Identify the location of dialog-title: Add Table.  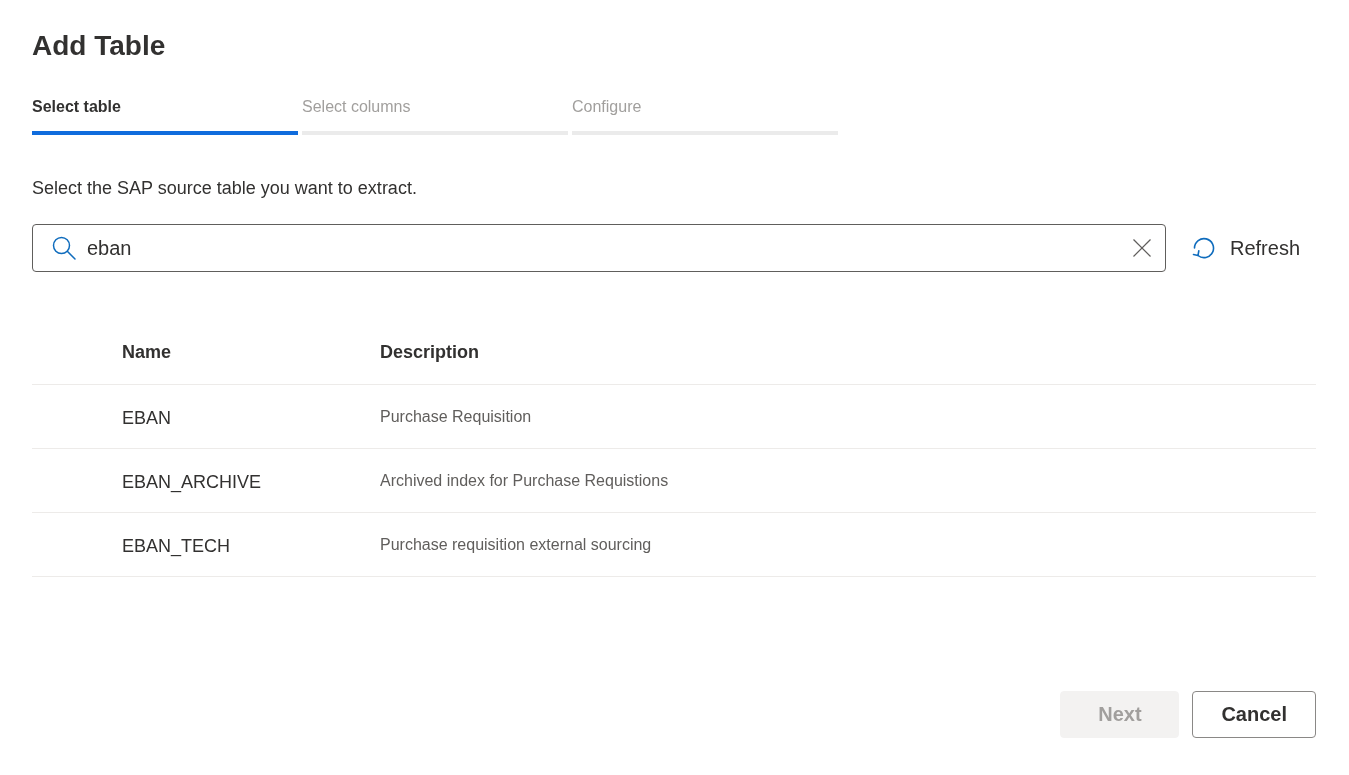
(99, 46).